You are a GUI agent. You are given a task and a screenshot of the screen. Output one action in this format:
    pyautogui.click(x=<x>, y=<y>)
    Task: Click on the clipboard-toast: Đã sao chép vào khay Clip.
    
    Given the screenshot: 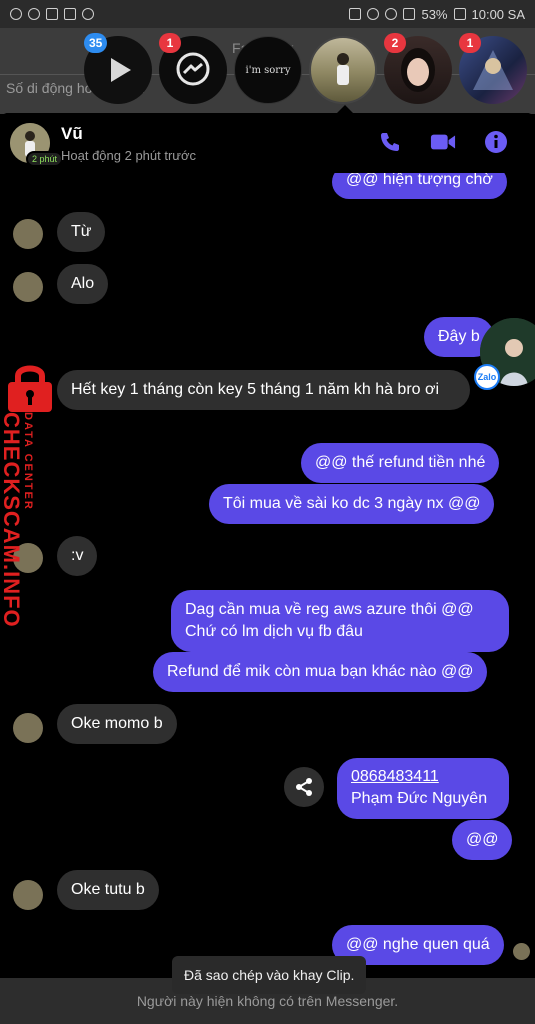 What is the action you would take?
    pyautogui.click(x=269, y=975)
    